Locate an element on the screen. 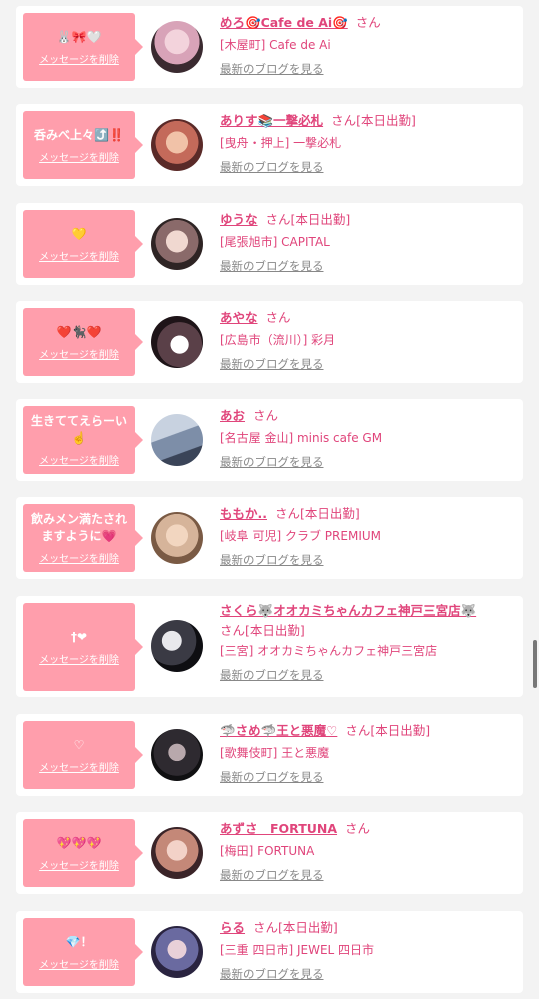 The width and height of the screenshot is (539, 999). cast-name-link: さくら🐺オオカミちゃんカフェ神戸三宮店🐺 is located at coordinates (348, 610).